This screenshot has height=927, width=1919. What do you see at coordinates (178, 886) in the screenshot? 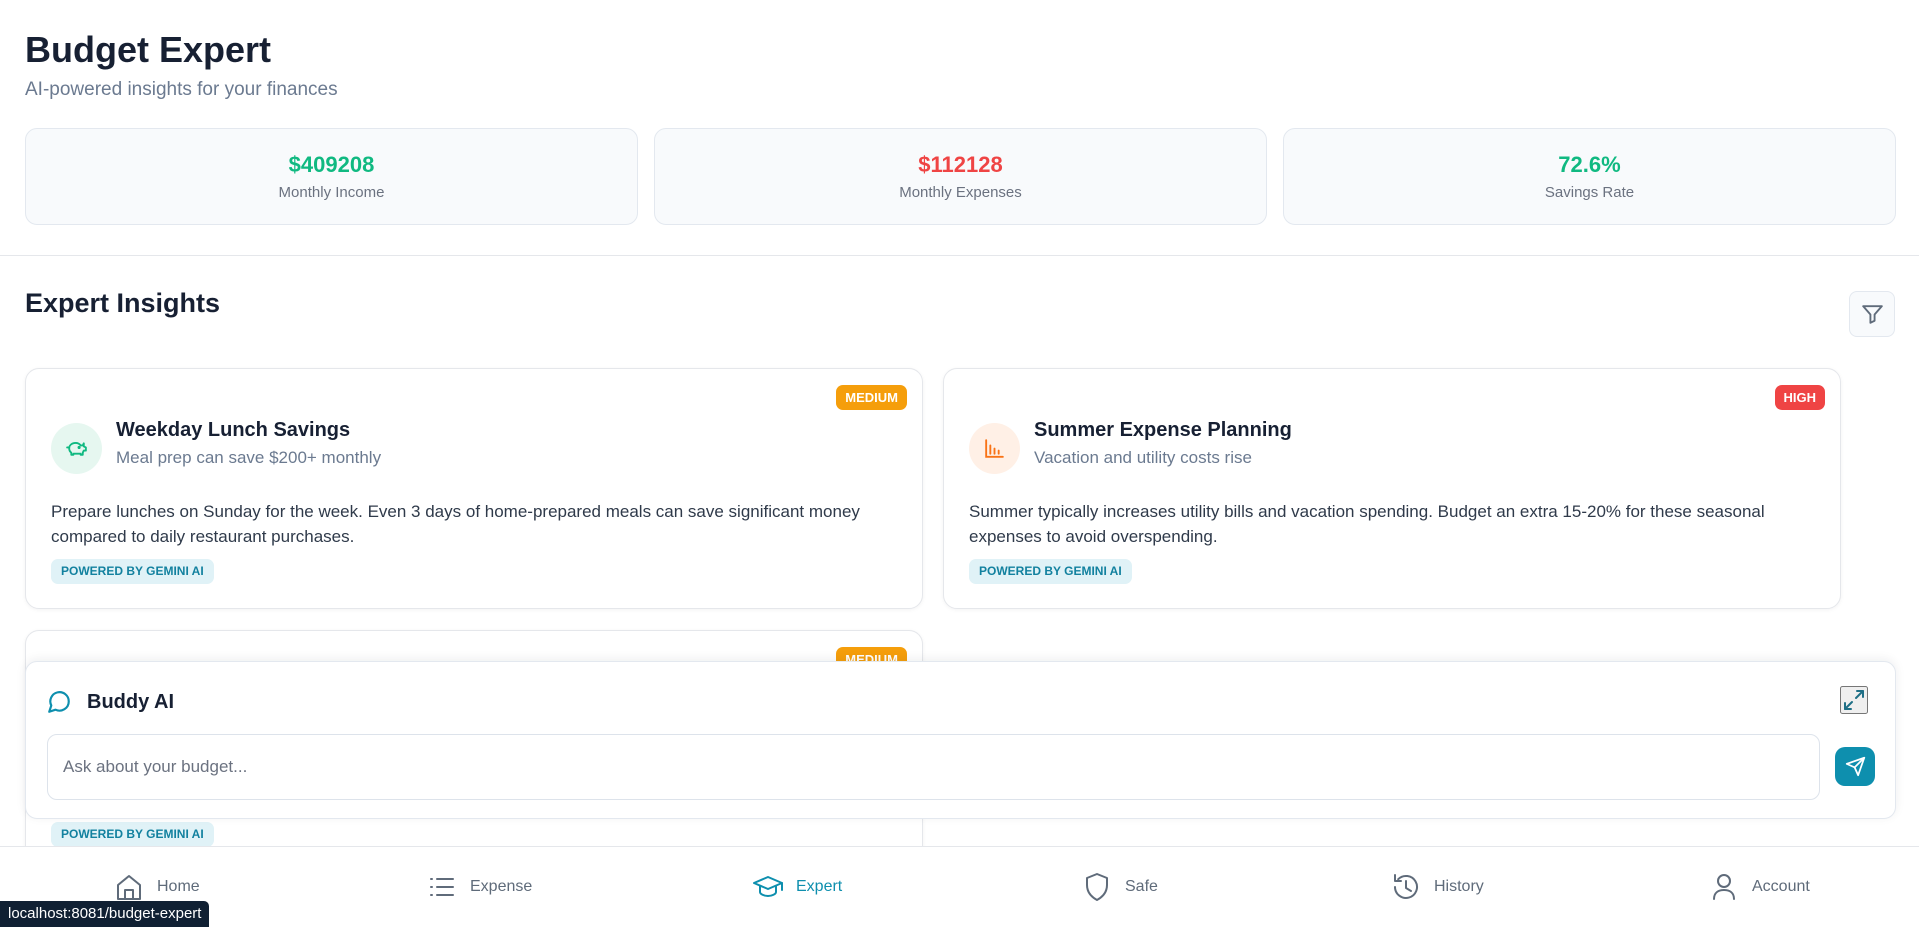
I see `nav-home-label: Home` at bounding box center [178, 886].